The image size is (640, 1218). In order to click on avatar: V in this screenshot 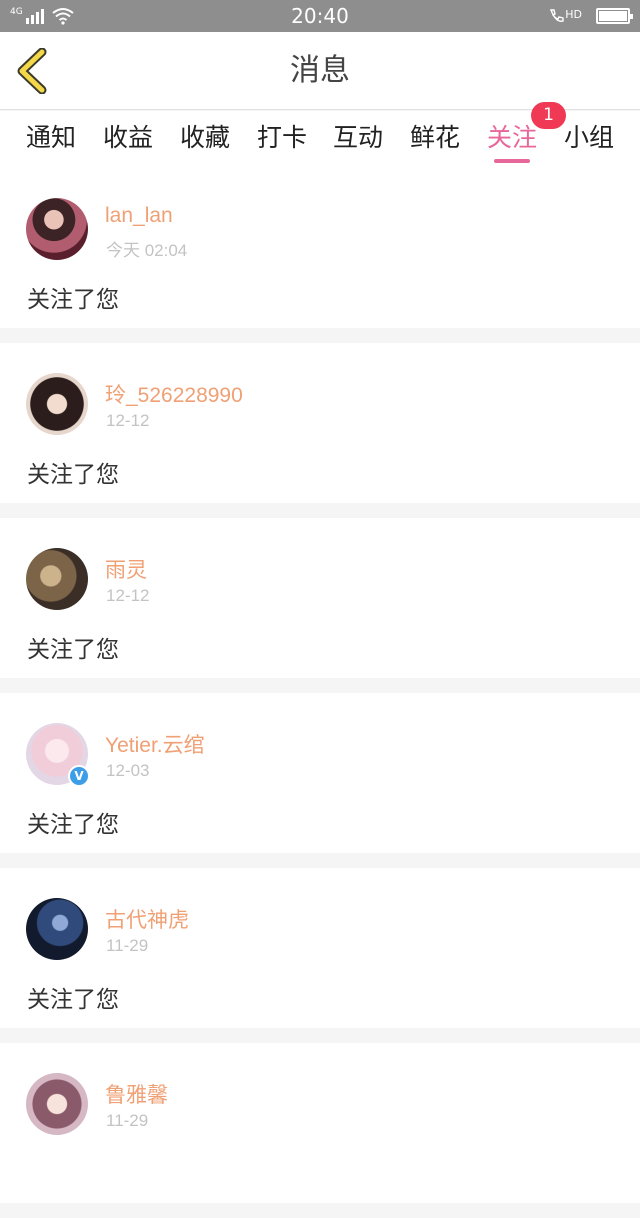, I will do `click(58, 755)`.